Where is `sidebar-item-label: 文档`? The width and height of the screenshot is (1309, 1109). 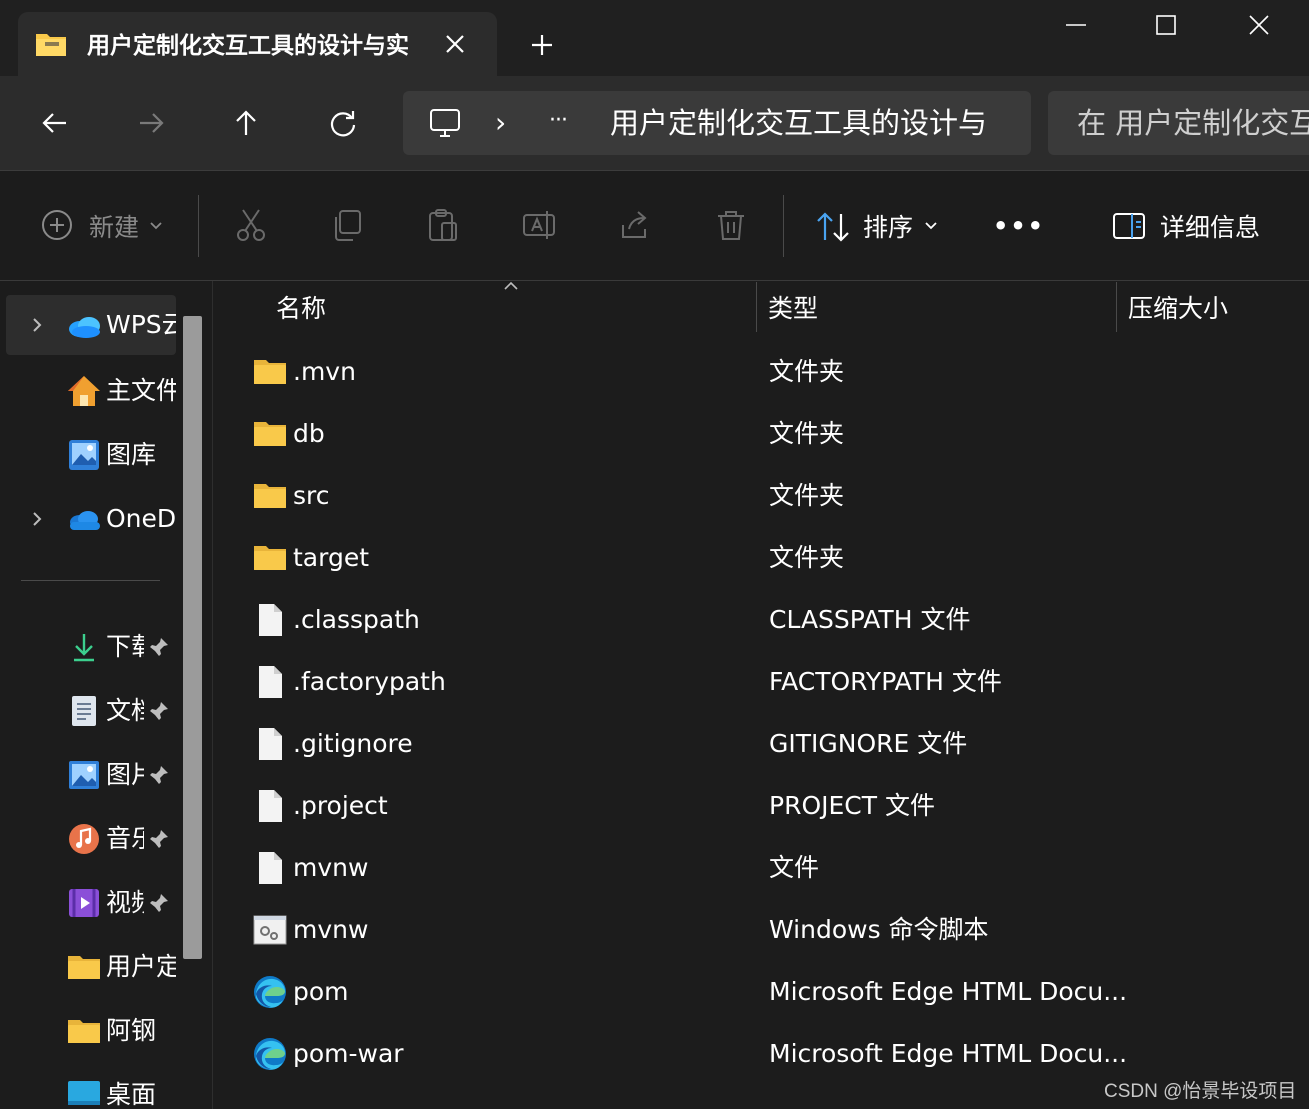 sidebar-item-label: 文档 is located at coordinates (125, 710).